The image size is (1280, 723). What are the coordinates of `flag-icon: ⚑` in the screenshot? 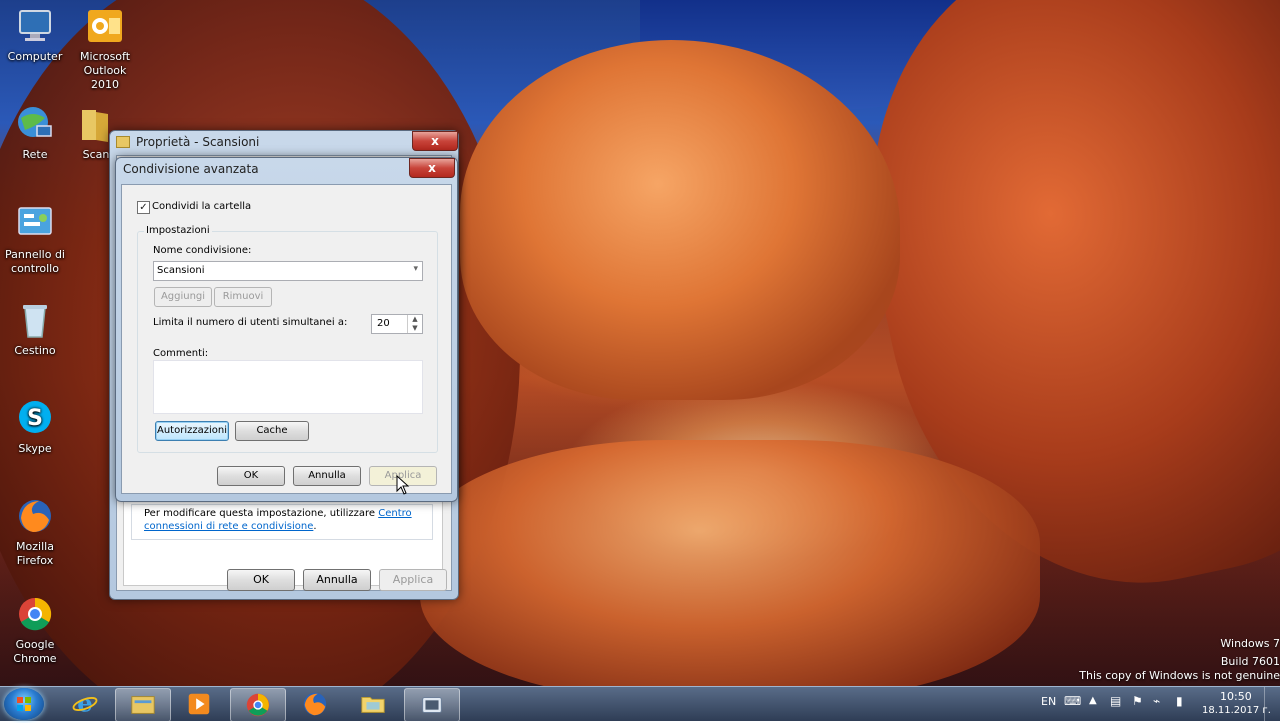 It's located at (1137, 701).